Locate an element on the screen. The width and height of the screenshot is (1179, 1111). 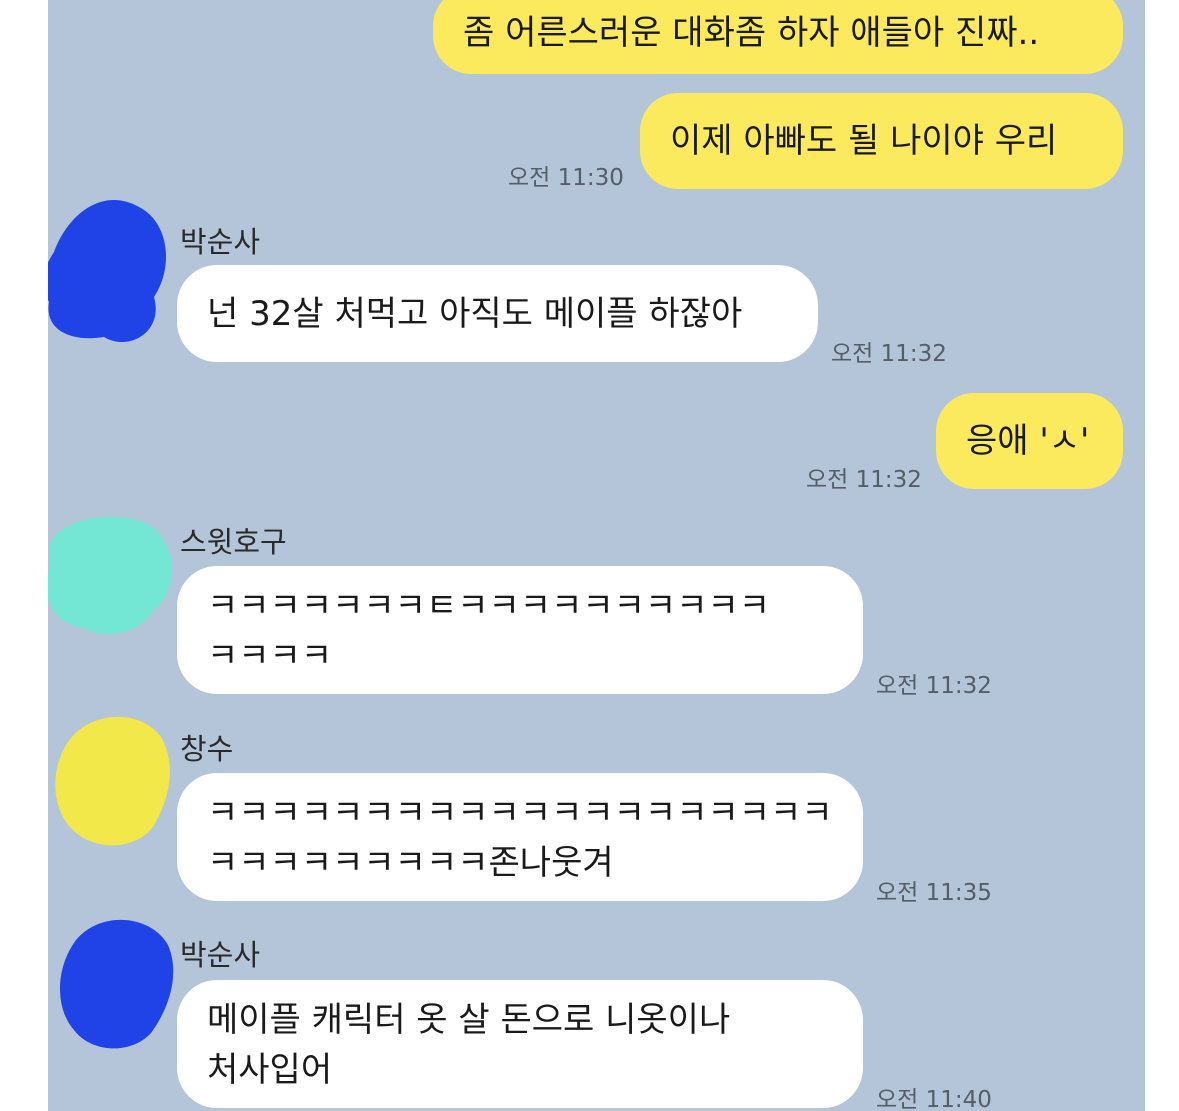
message-timestamp: 오전 11:40 is located at coordinates (934, 1099).